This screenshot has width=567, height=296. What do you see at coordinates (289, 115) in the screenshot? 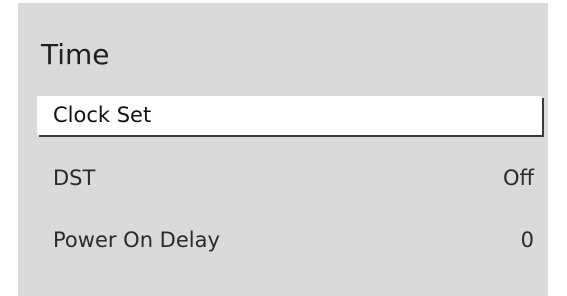
I see `menu-item-clock-set: Clock Set` at bounding box center [289, 115].